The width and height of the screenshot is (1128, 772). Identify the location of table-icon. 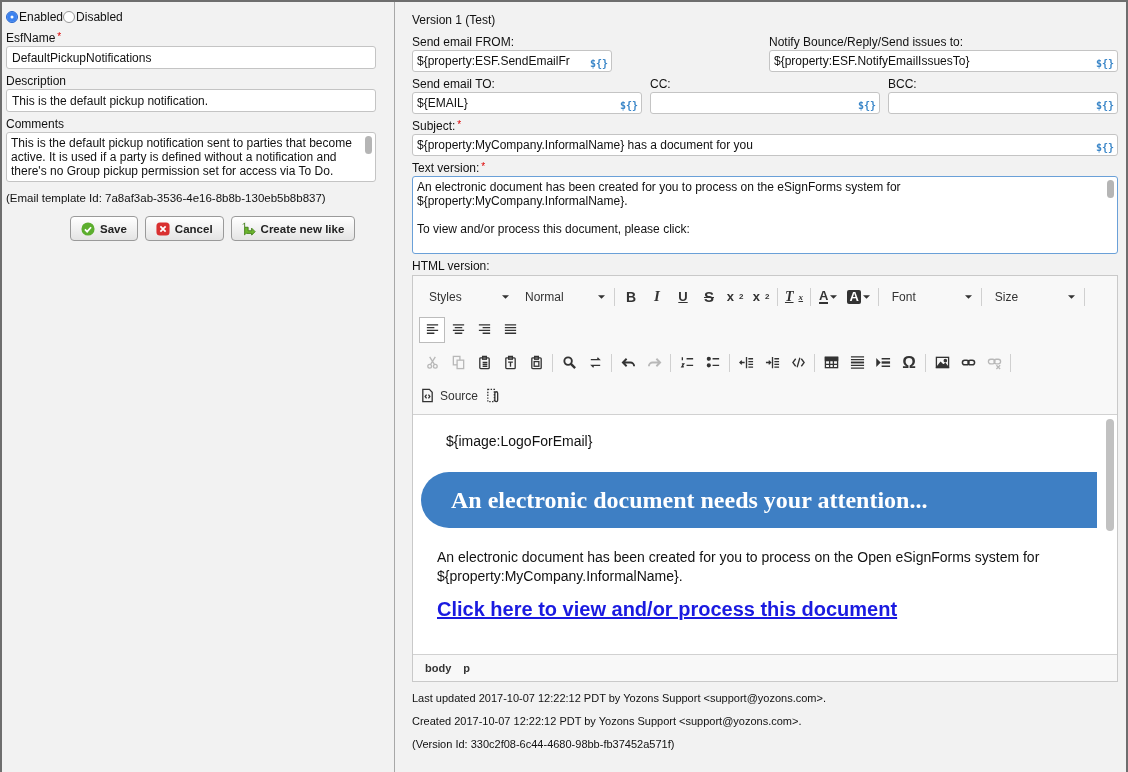
(831, 362).